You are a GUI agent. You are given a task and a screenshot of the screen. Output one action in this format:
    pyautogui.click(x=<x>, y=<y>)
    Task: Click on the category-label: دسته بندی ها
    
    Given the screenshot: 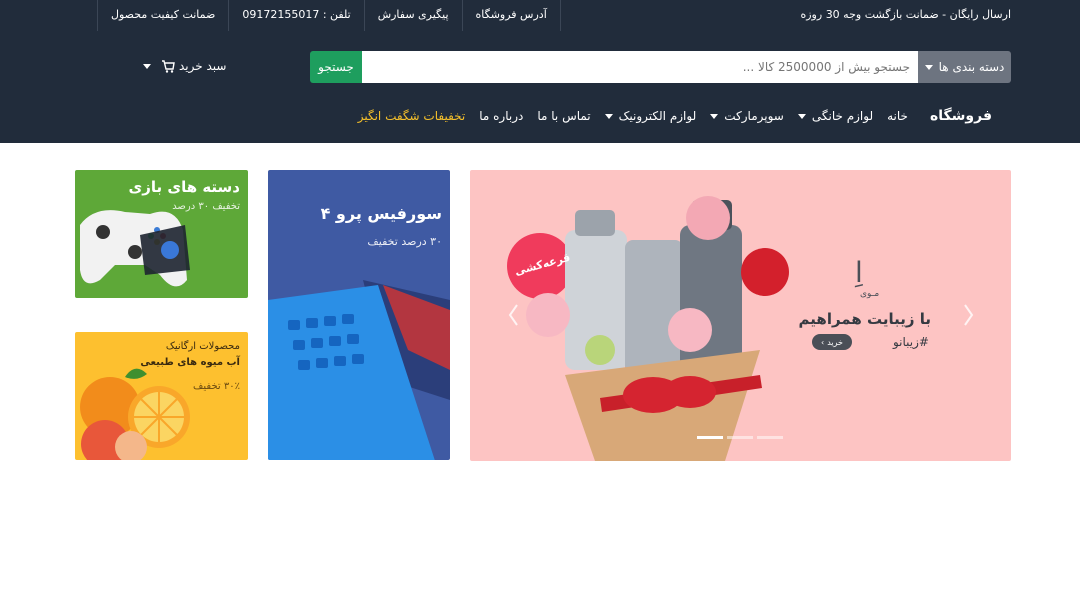 What is the action you would take?
    pyautogui.click(x=971, y=67)
    